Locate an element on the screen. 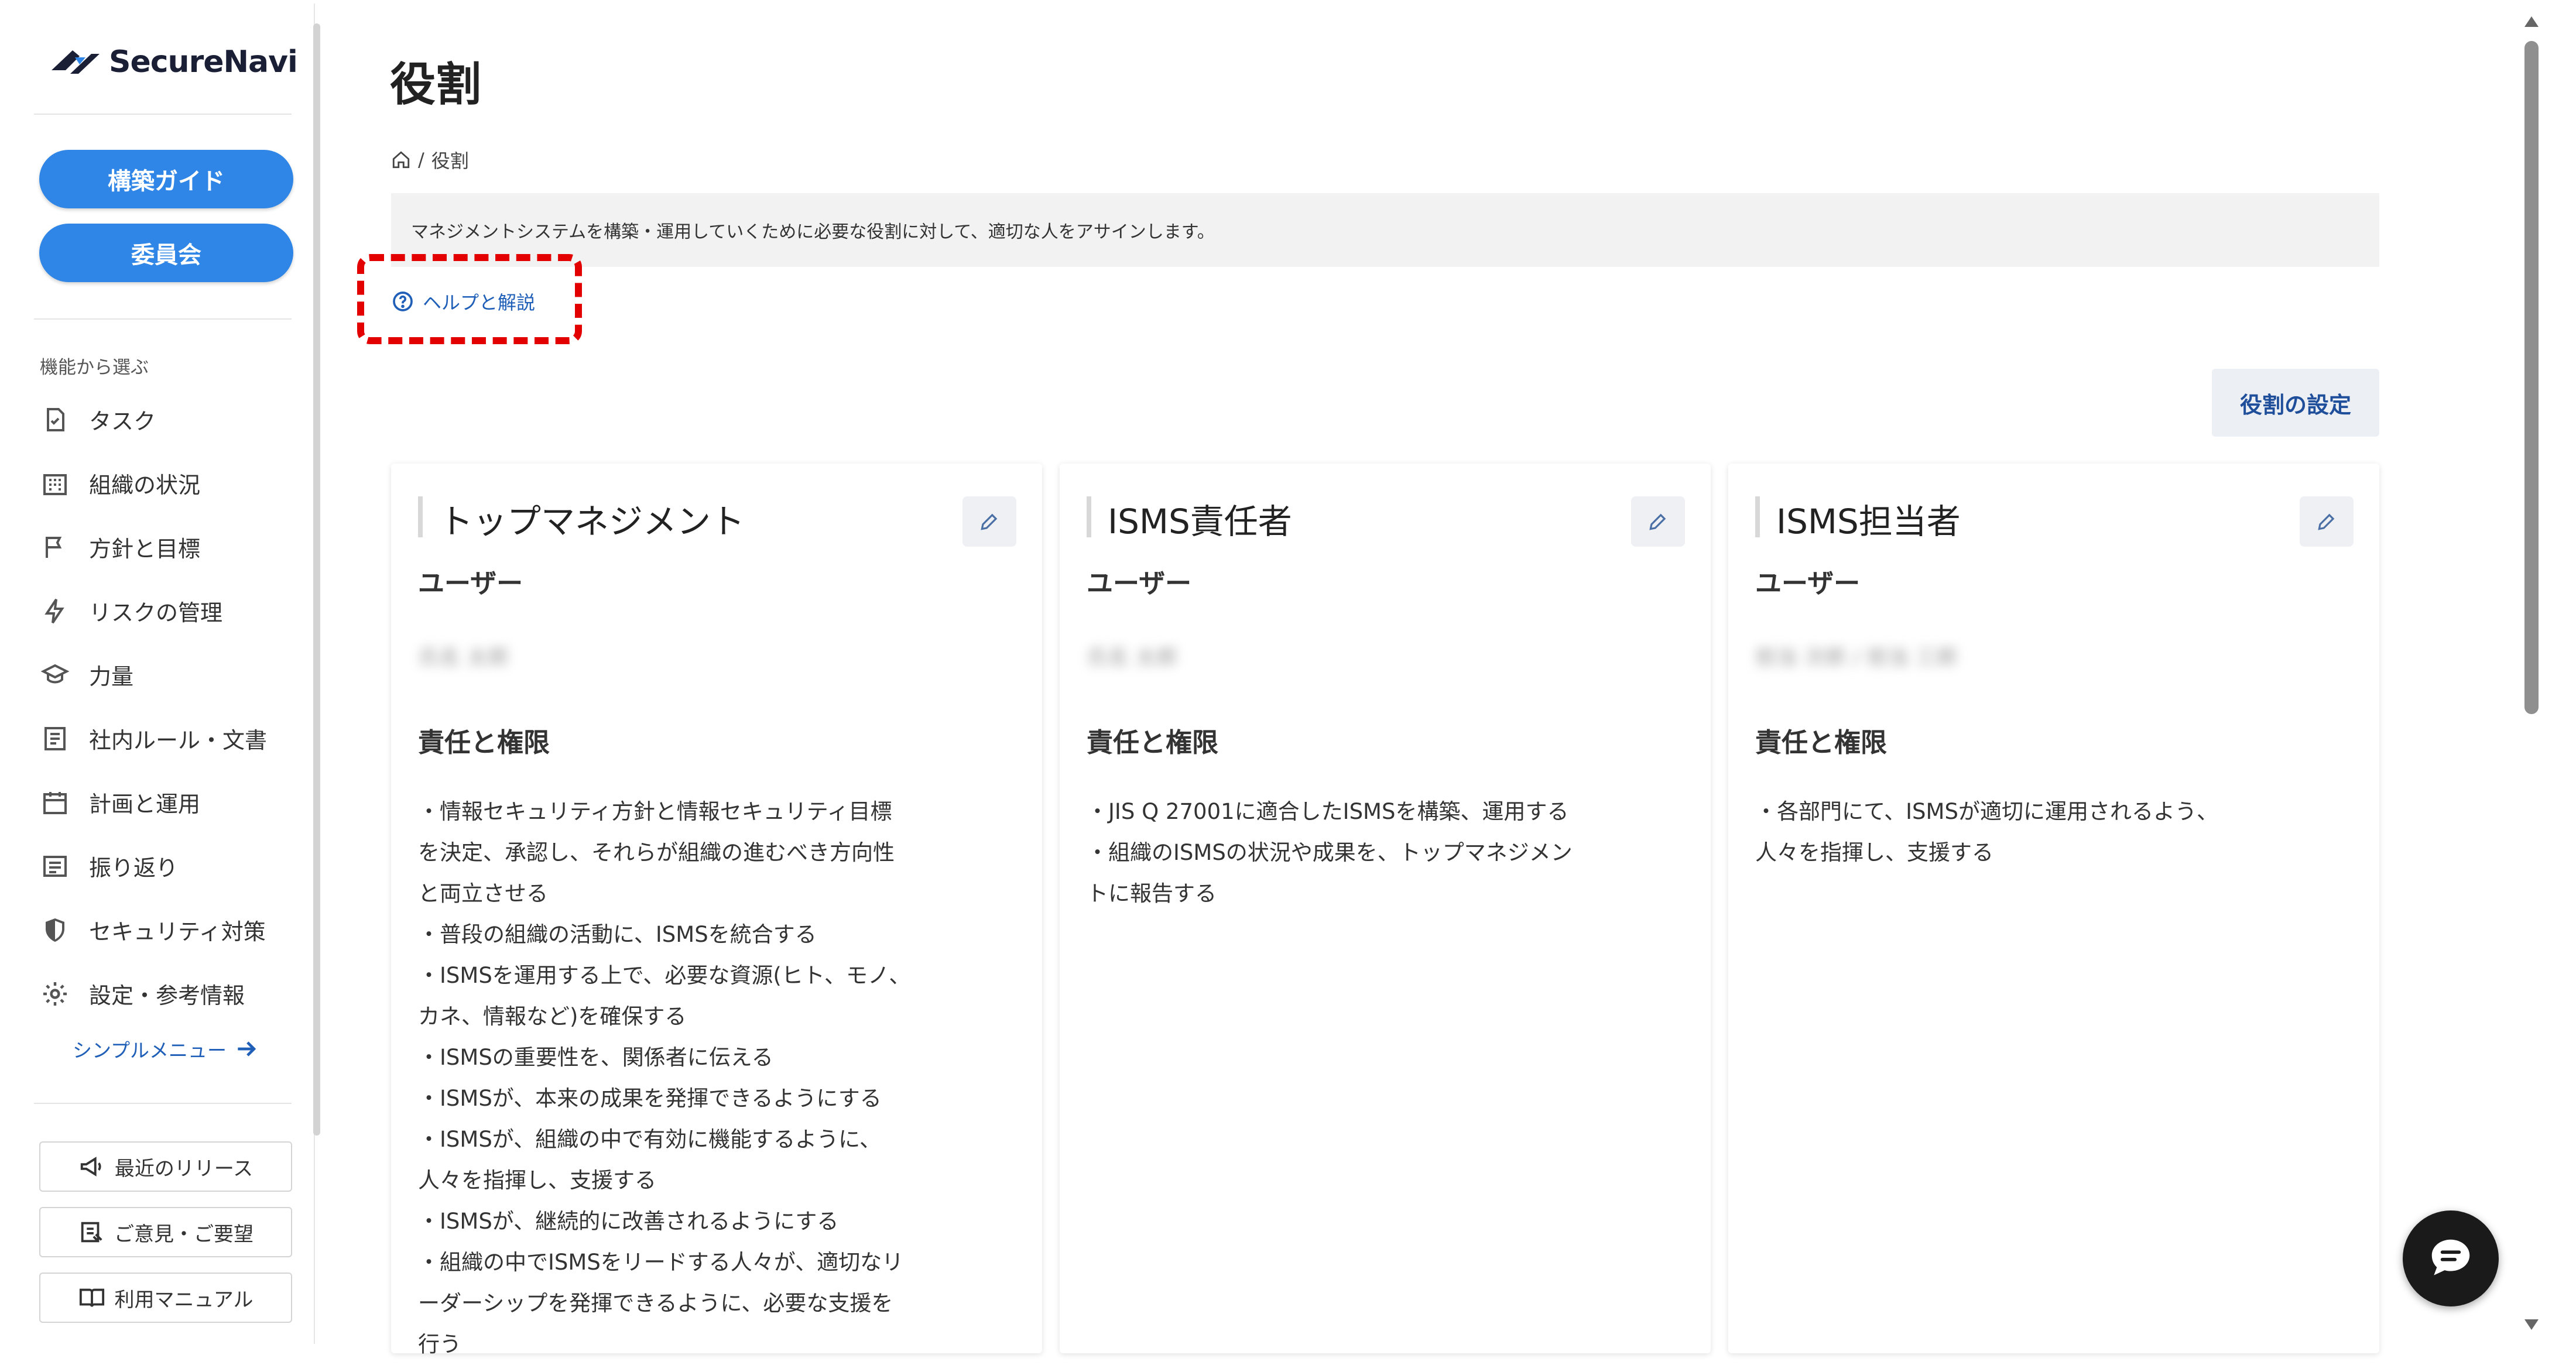 The width and height of the screenshot is (2576, 1365). sidebar-item-competence: 力量 is located at coordinates (168, 674).